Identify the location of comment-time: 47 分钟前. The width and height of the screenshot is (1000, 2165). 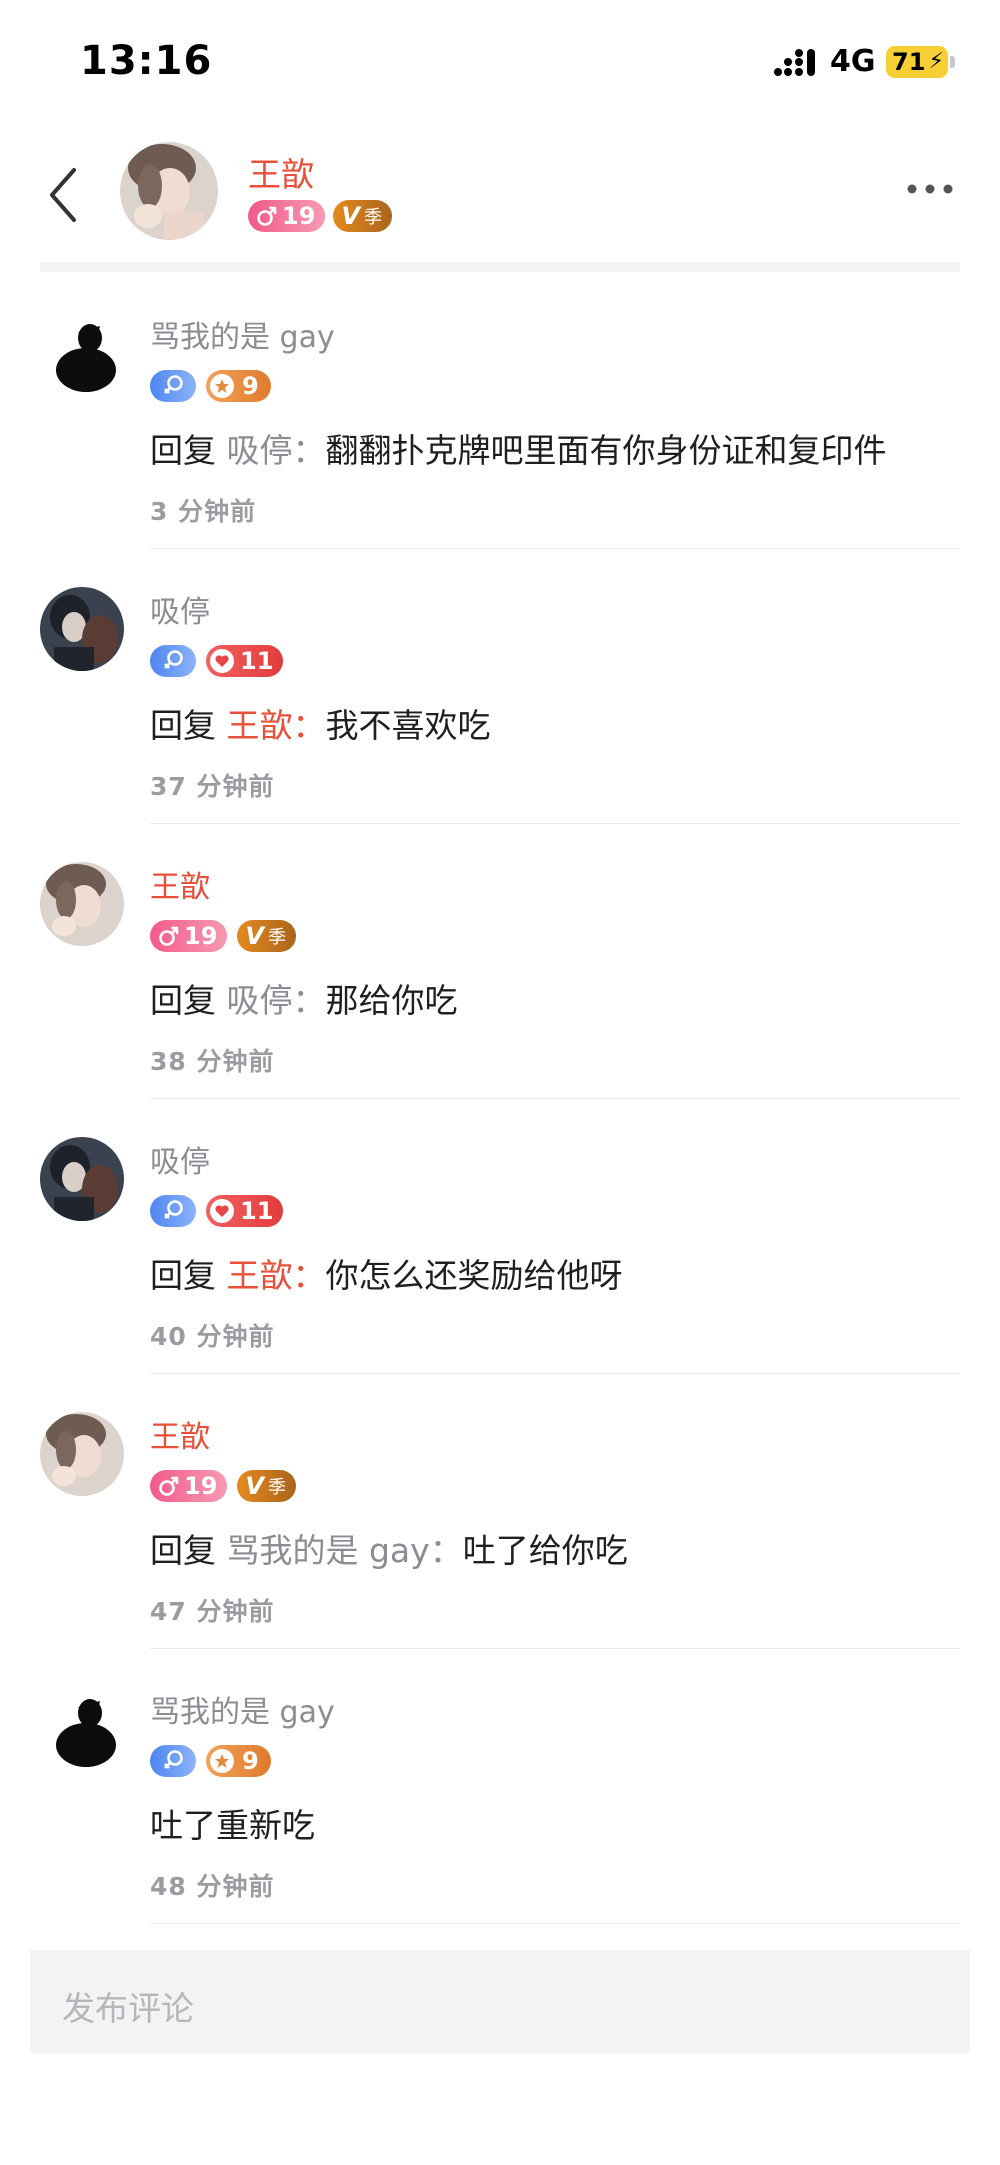
(212, 1611).